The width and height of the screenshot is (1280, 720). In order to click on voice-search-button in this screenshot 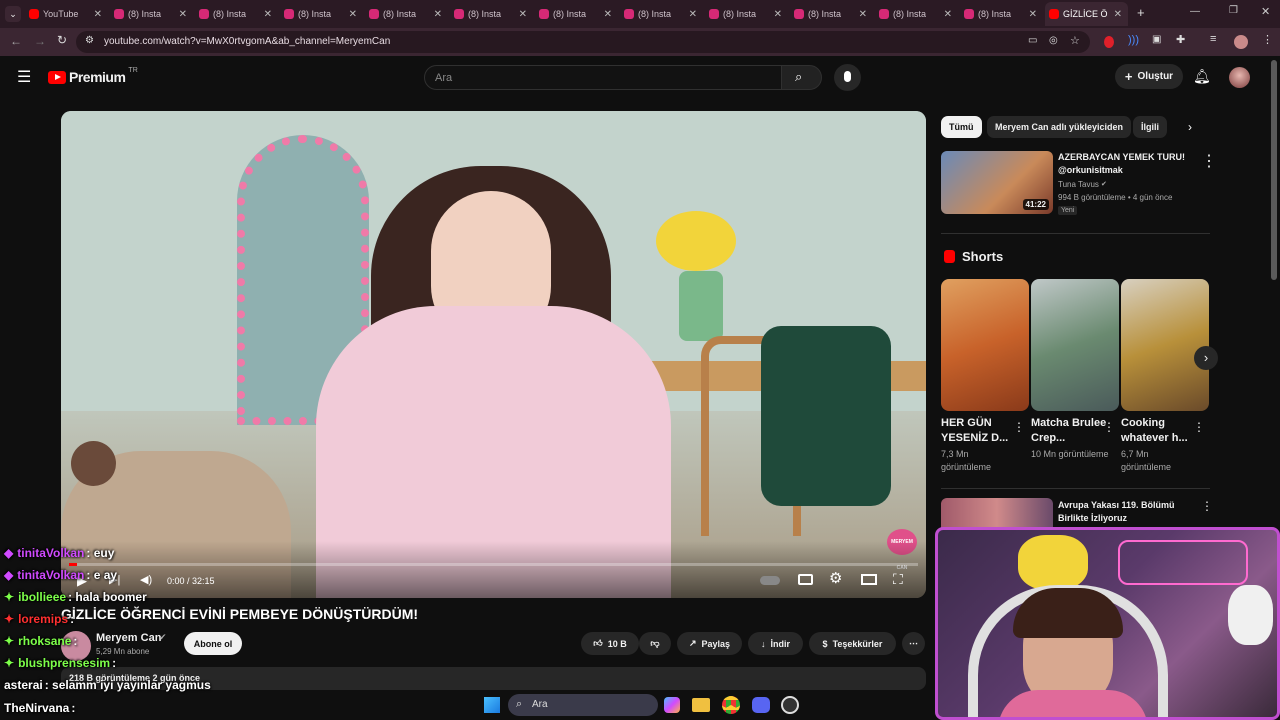, I will do `click(847, 77)`.